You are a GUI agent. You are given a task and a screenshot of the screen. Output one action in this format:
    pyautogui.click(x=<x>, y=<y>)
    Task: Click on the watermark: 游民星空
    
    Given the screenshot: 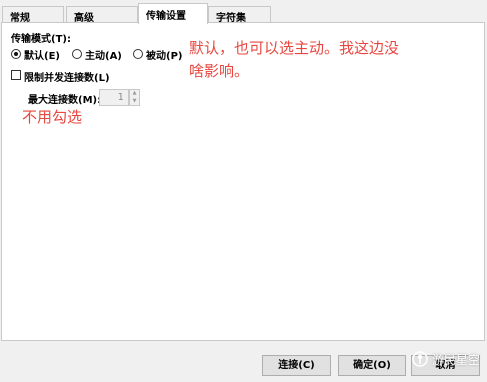 What is the action you would take?
    pyautogui.click(x=446, y=360)
    